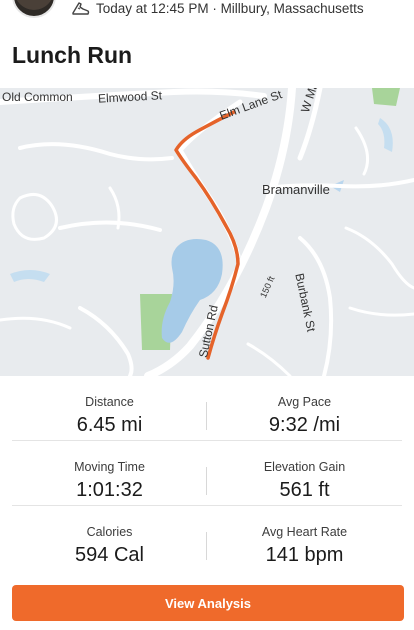  I want to click on map-label-bramanville: Bramanville, so click(296, 189).